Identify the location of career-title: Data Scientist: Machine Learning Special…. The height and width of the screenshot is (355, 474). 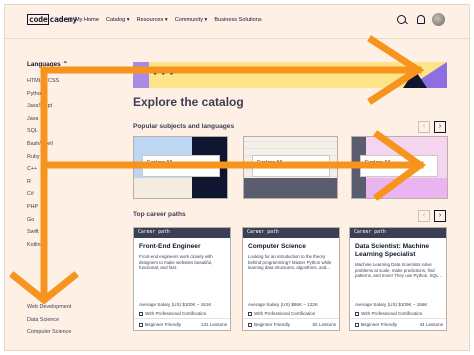
(392, 250).